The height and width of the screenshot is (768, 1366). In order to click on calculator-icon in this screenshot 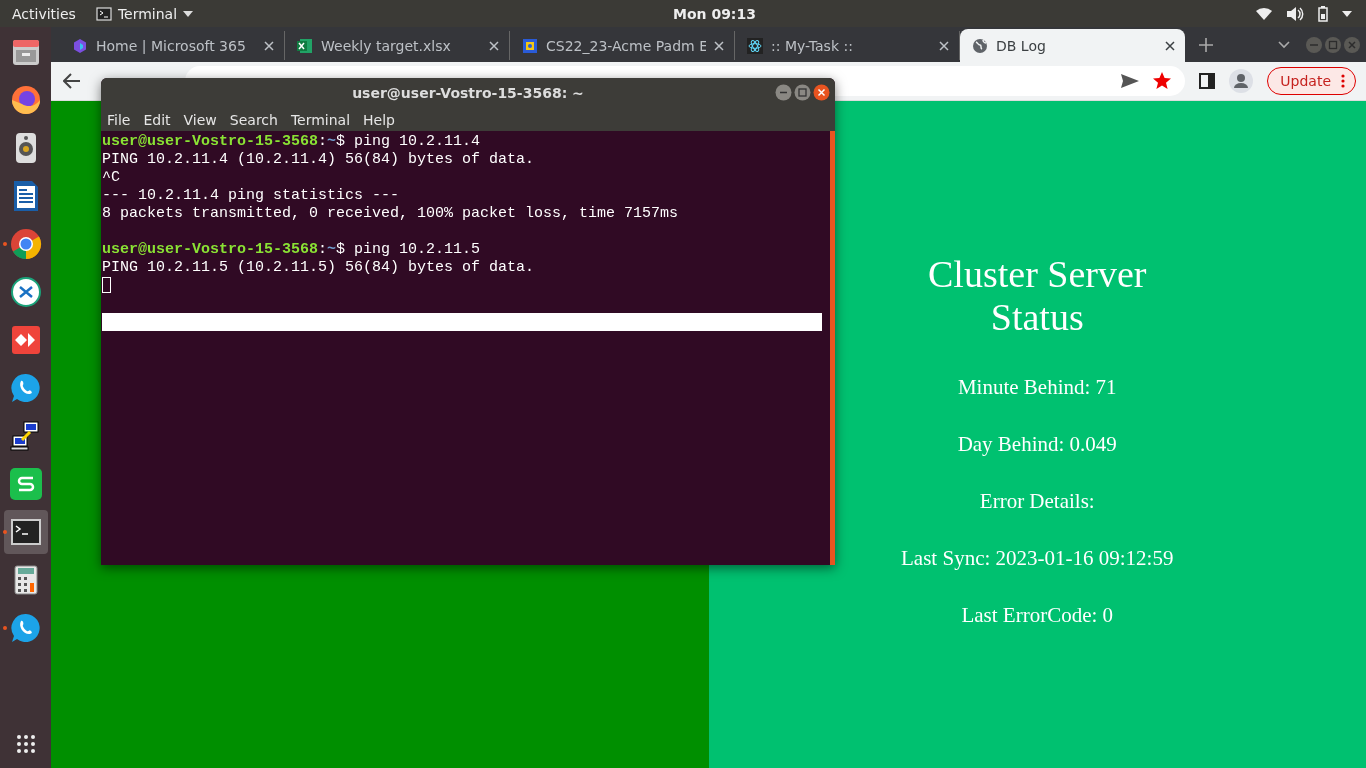, I will do `click(25, 580)`.